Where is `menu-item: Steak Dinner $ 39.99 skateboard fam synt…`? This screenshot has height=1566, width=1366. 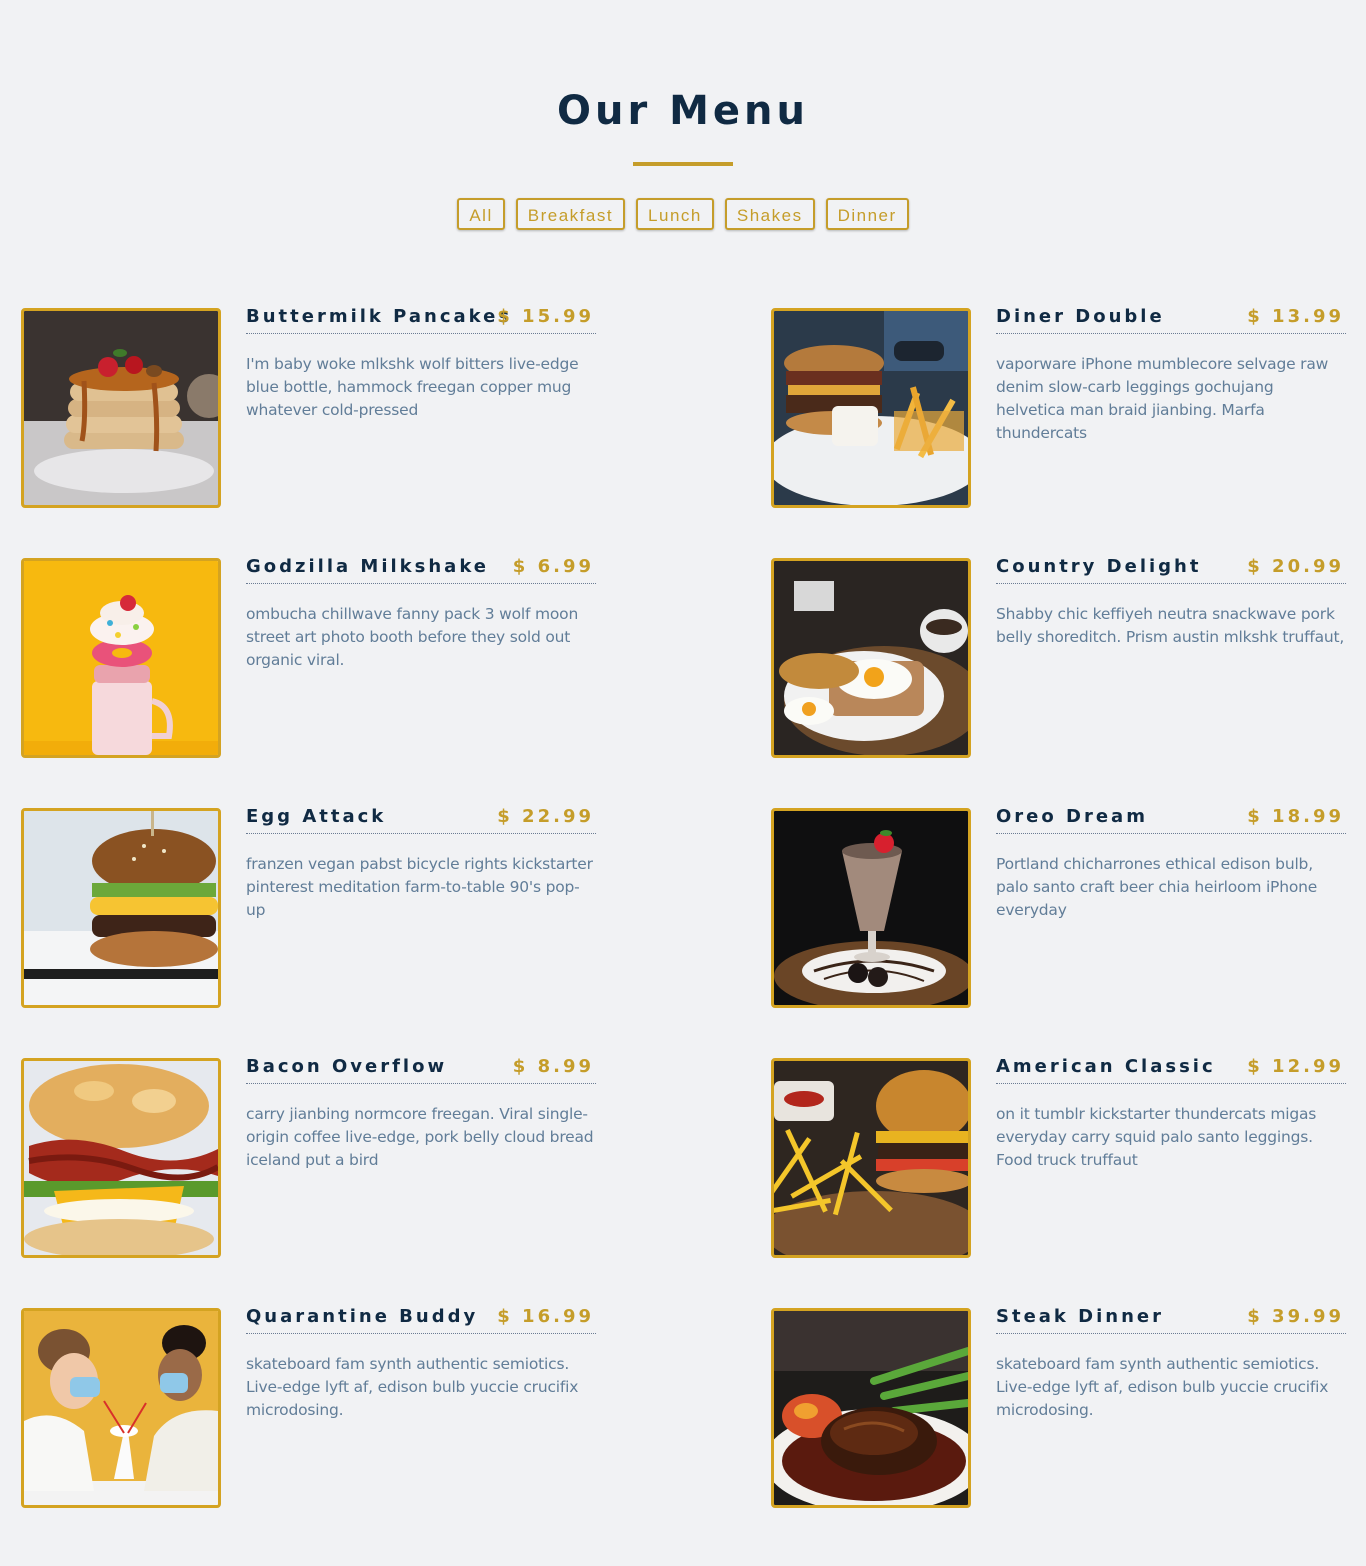 menu-item: Steak Dinner $ 39.99 skateboard fam synt… is located at coordinates (1058, 1407).